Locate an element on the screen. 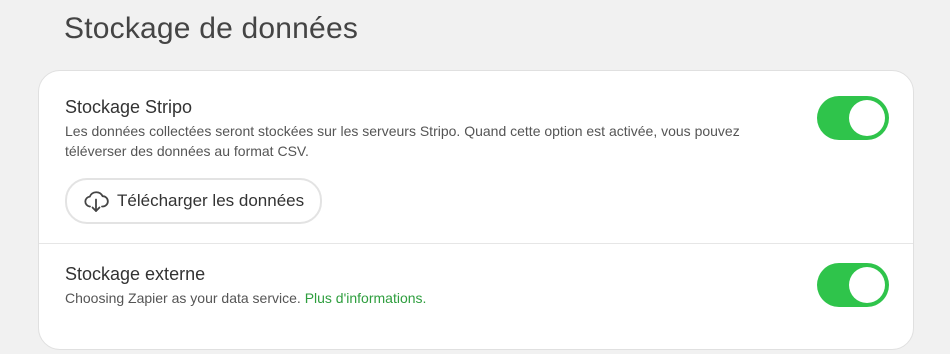 The width and height of the screenshot is (950, 354). stripo-storage-toggle is located at coordinates (853, 118).